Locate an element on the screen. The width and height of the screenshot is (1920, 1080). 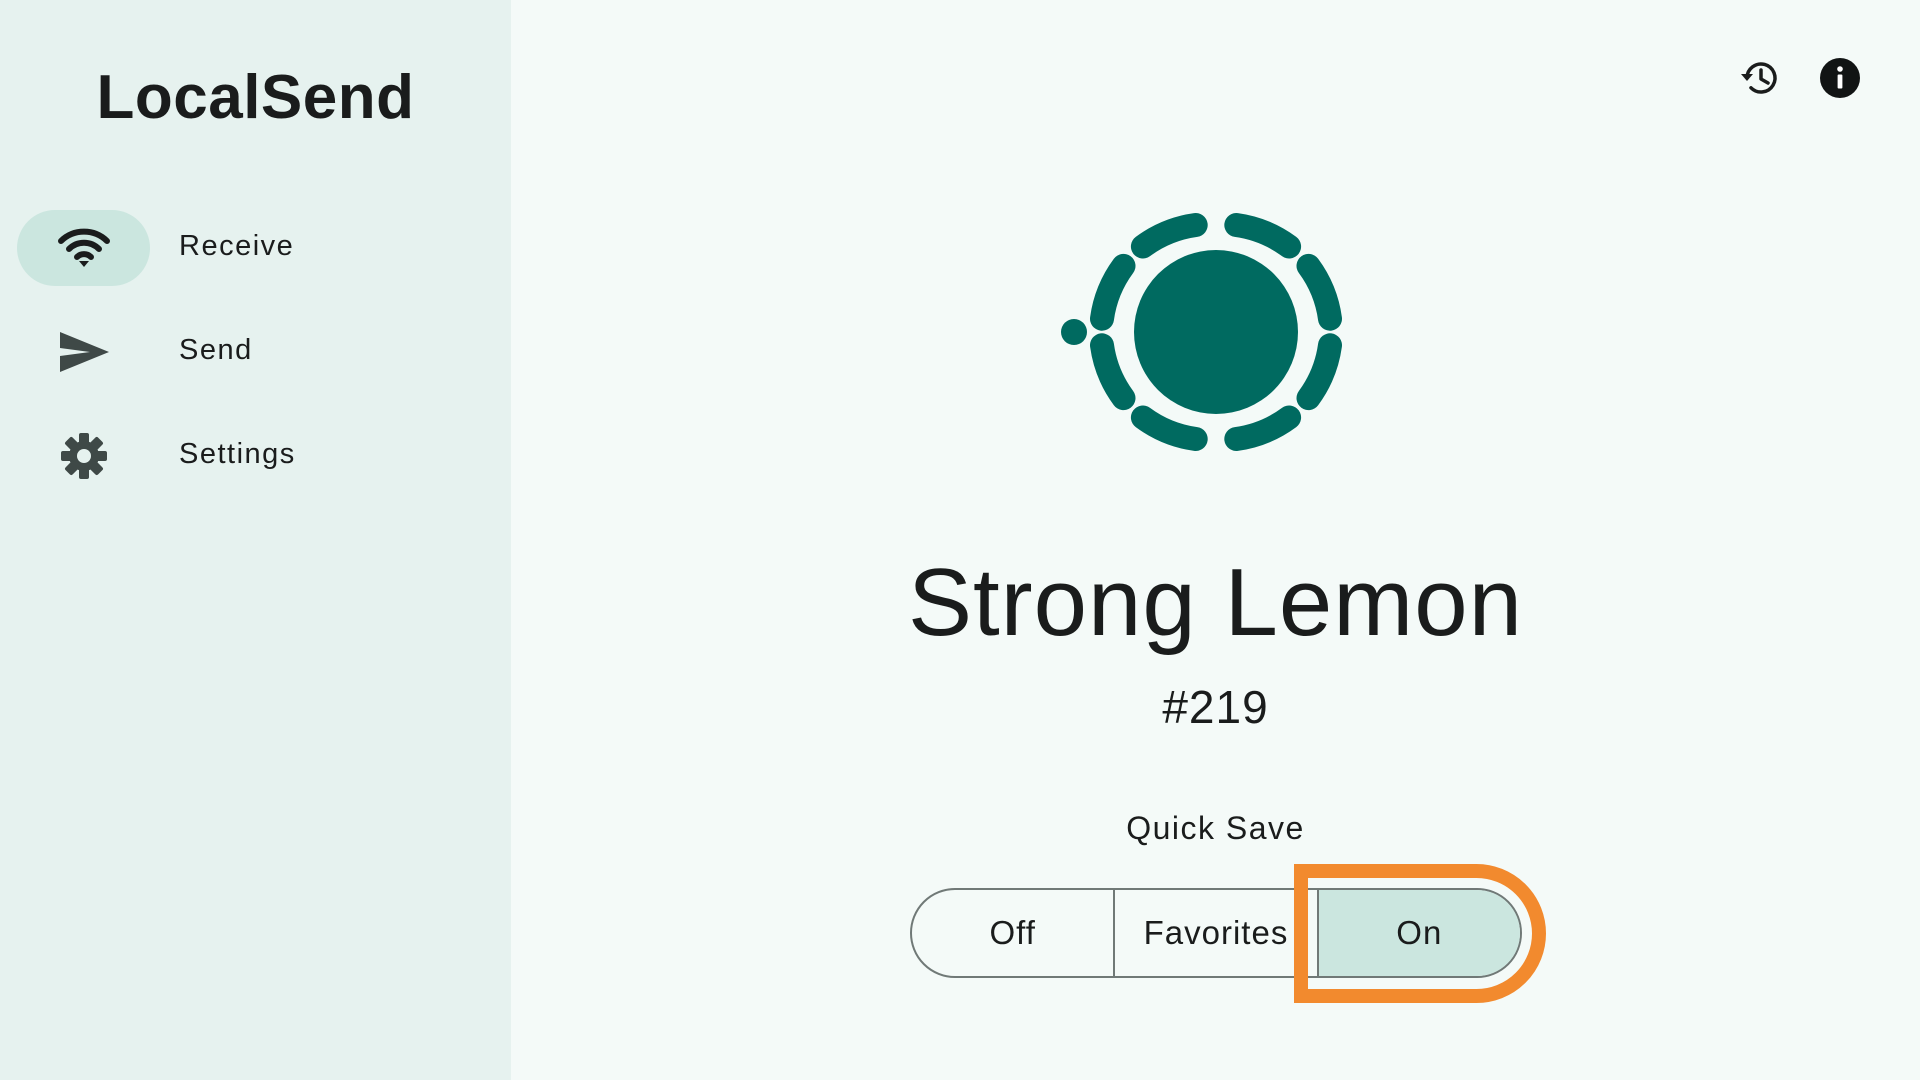
app-title: LocalSend is located at coordinates (255, 97).